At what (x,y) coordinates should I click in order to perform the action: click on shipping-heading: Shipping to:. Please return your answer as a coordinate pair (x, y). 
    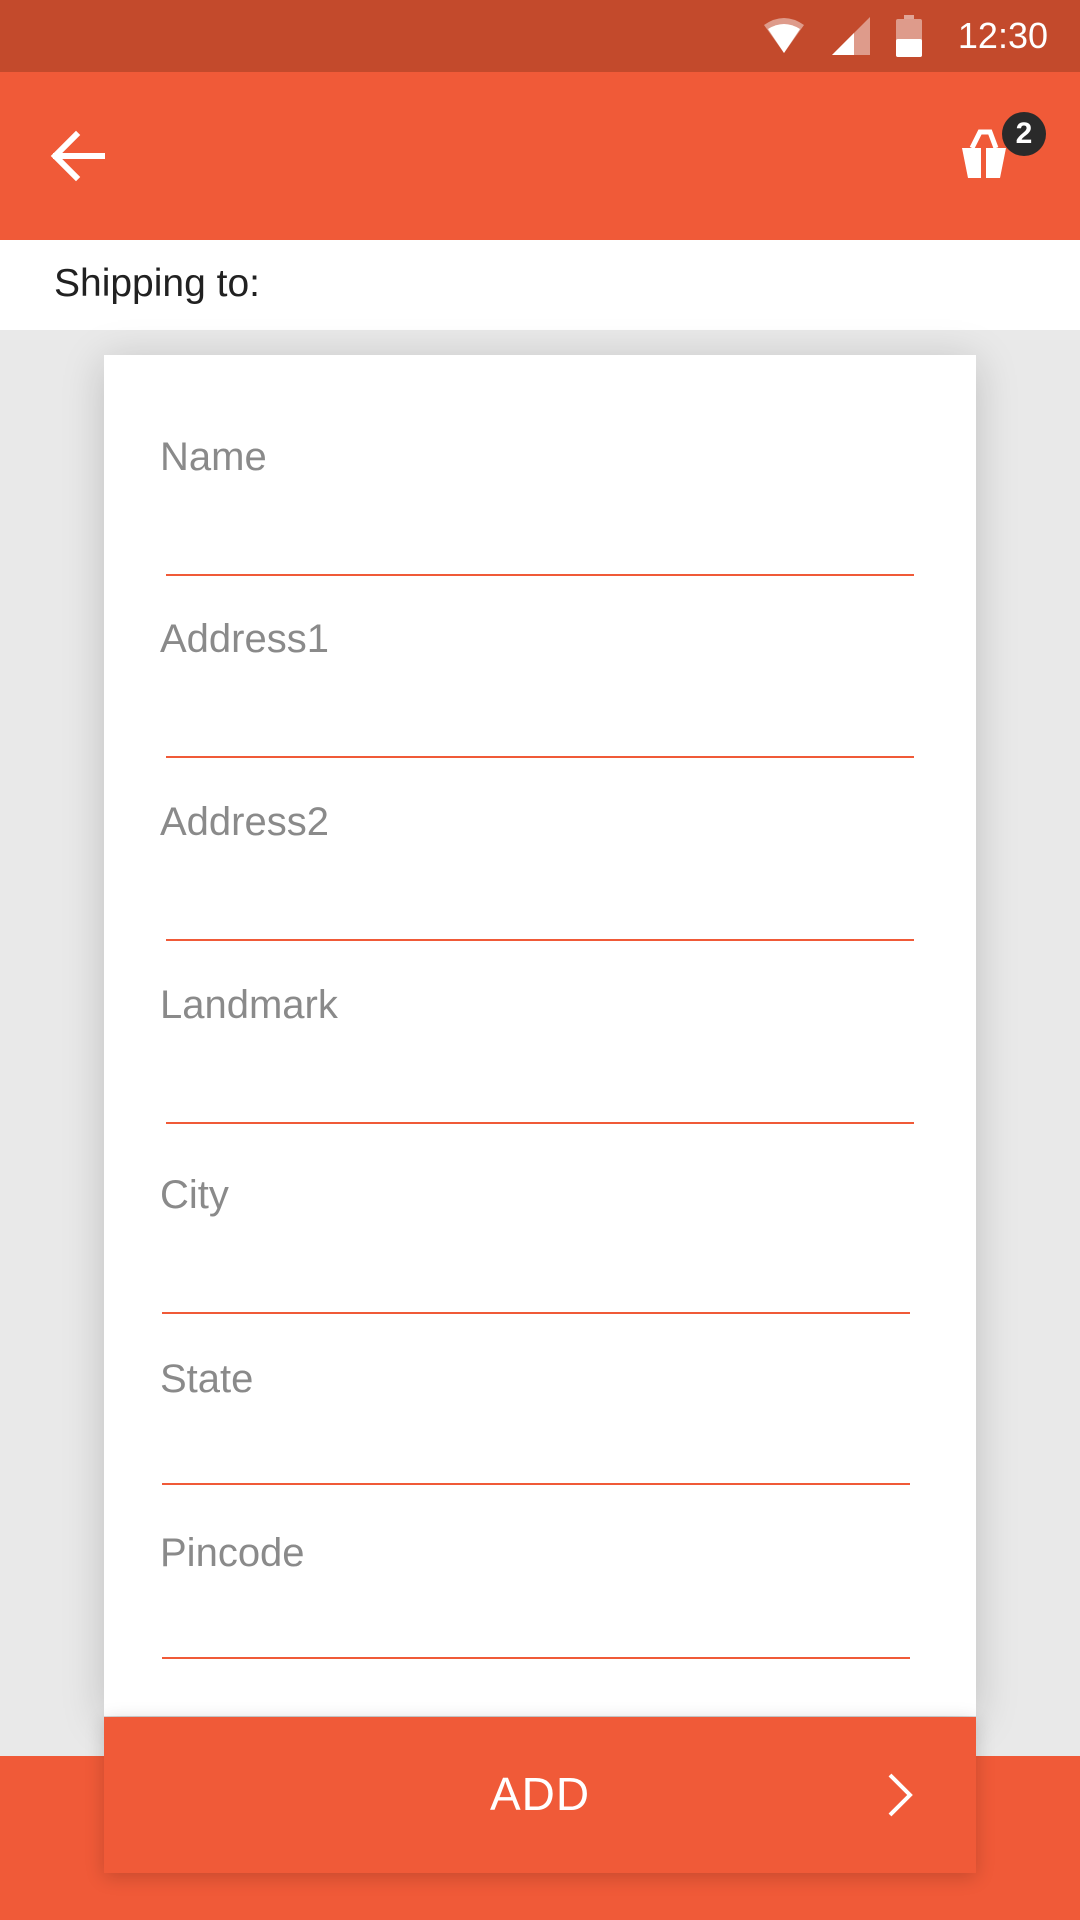
    Looking at the image, I should click on (157, 283).